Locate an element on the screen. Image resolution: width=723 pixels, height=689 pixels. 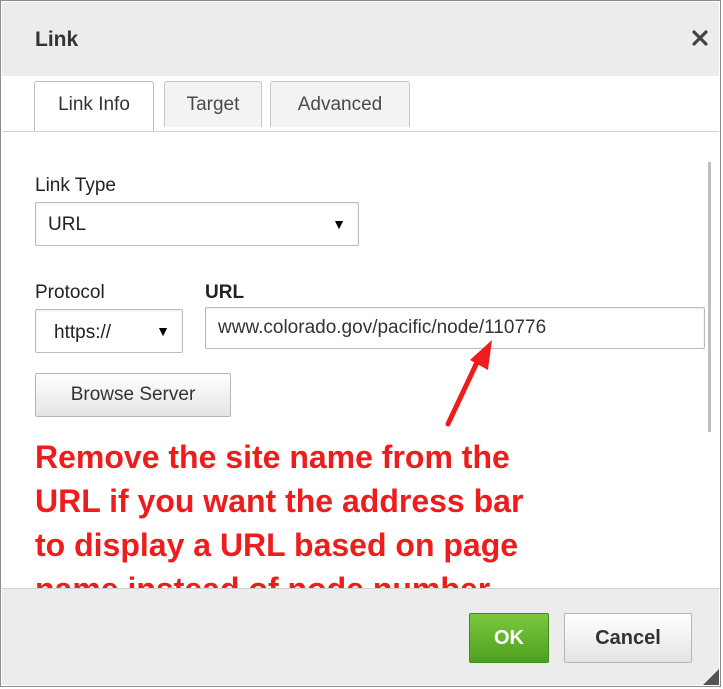
arrow-icon is located at coordinates (468, 383).